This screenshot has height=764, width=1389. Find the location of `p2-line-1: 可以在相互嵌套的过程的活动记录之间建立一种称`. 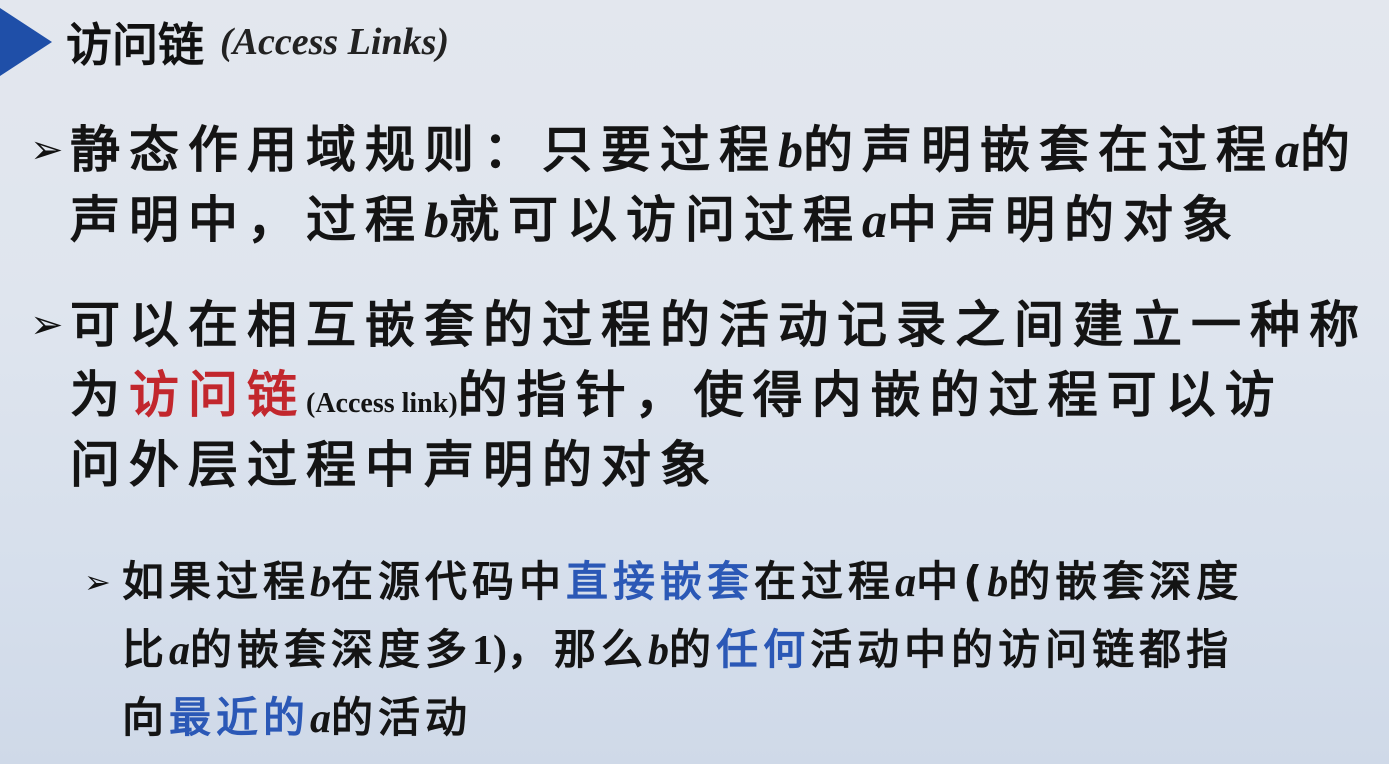

p2-line-1: 可以在相互嵌套的过程的活动记录之间建立一种称 is located at coordinates (719, 325).